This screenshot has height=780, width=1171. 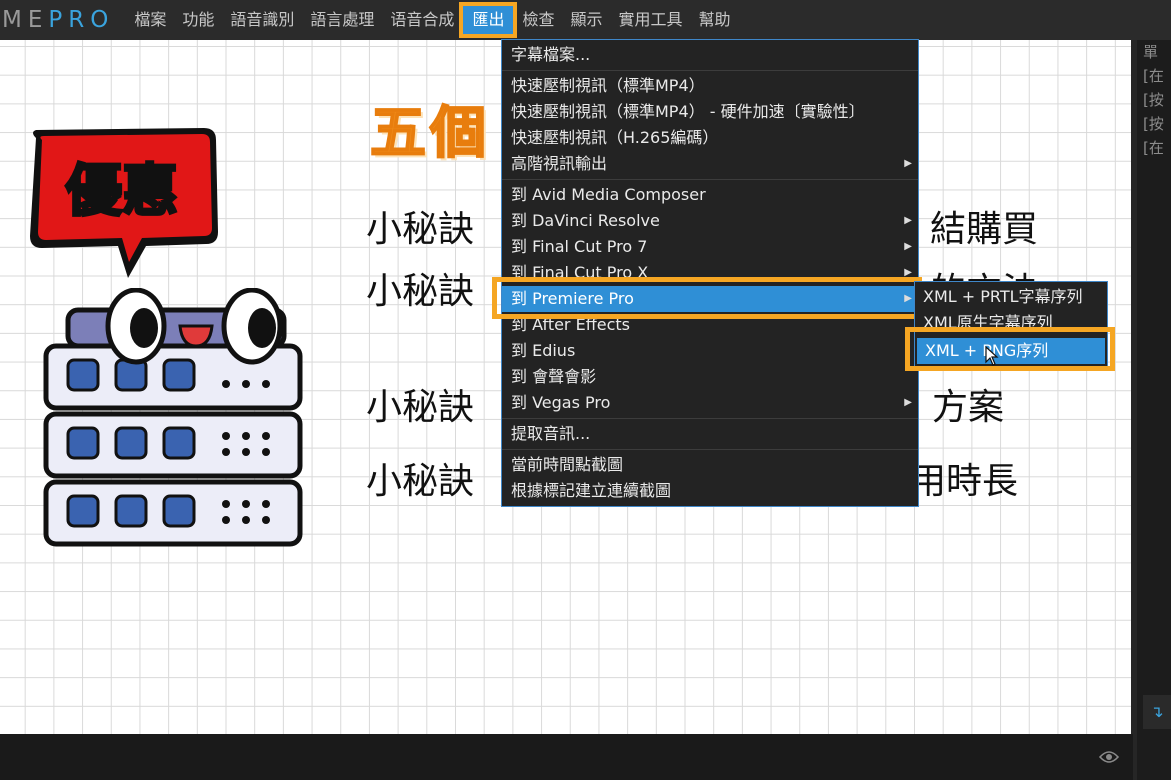 What do you see at coordinates (420, 407) in the screenshot?
I see `tip-3-left: 小秘訣` at bounding box center [420, 407].